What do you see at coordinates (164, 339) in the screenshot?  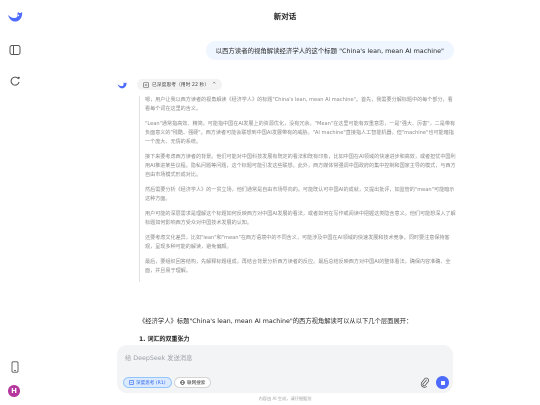 I see `answer-heading: 1. 词汇的双重张力` at bounding box center [164, 339].